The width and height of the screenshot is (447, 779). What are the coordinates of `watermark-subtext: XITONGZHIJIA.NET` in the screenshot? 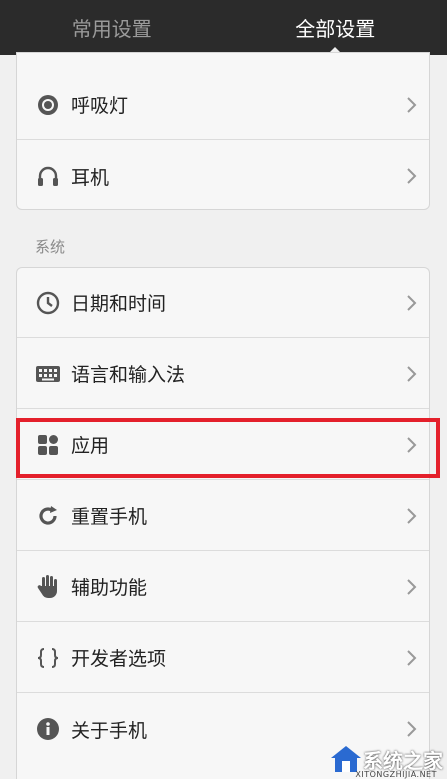 It's located at (396, 774).